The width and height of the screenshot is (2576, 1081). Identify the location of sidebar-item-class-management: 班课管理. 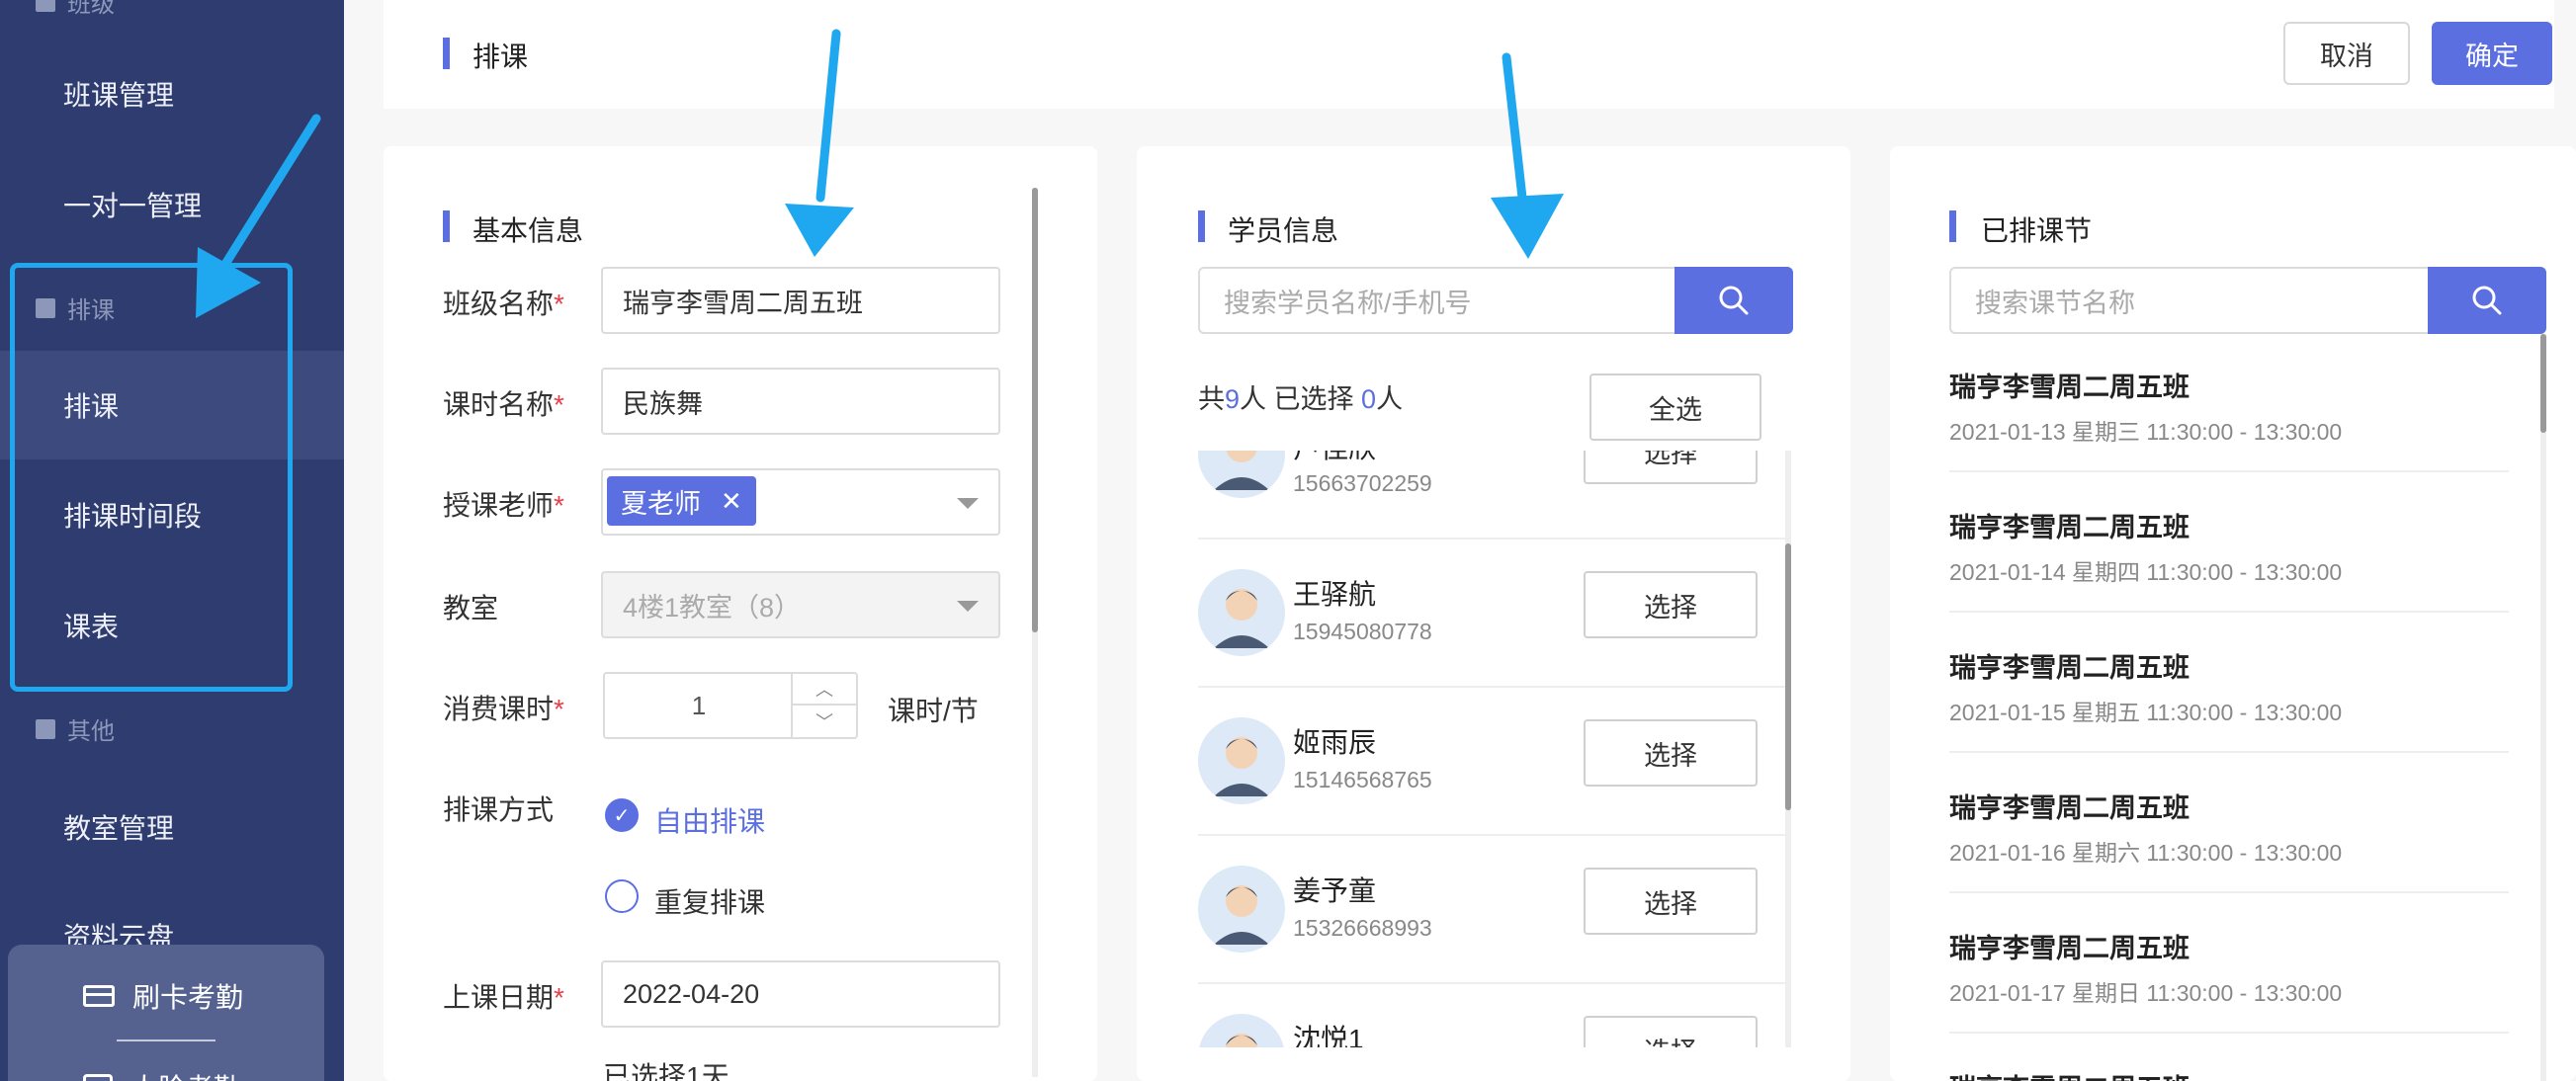
(172, 94).